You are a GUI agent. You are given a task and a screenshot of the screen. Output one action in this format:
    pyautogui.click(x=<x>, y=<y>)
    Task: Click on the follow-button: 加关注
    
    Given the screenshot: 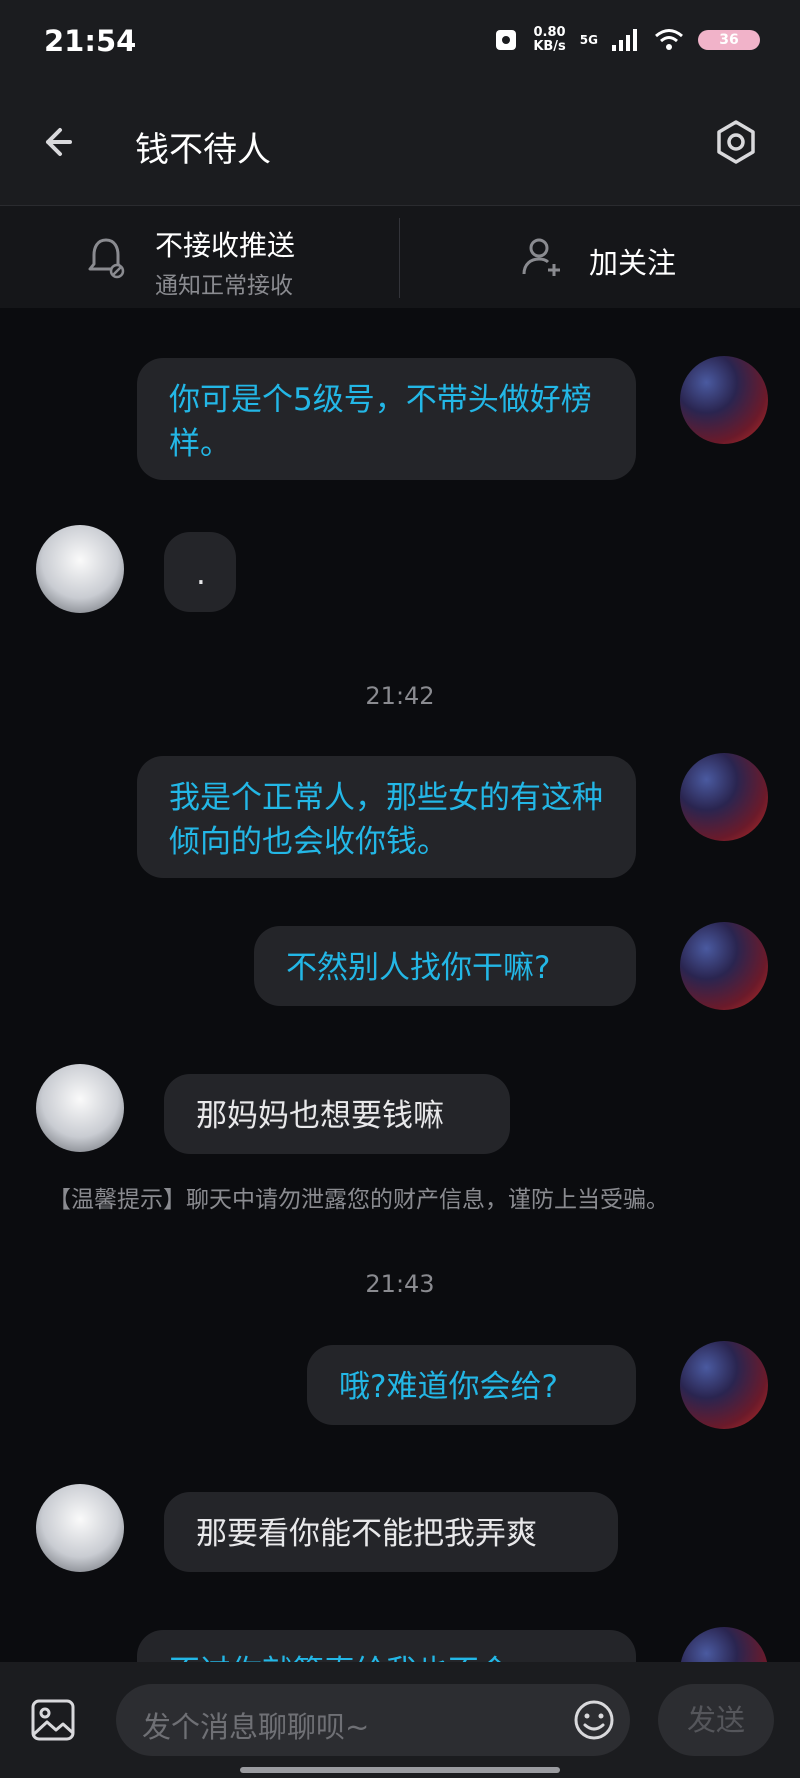 What is the action you would take?
    pyautogui.click(x=600, y=257)
    